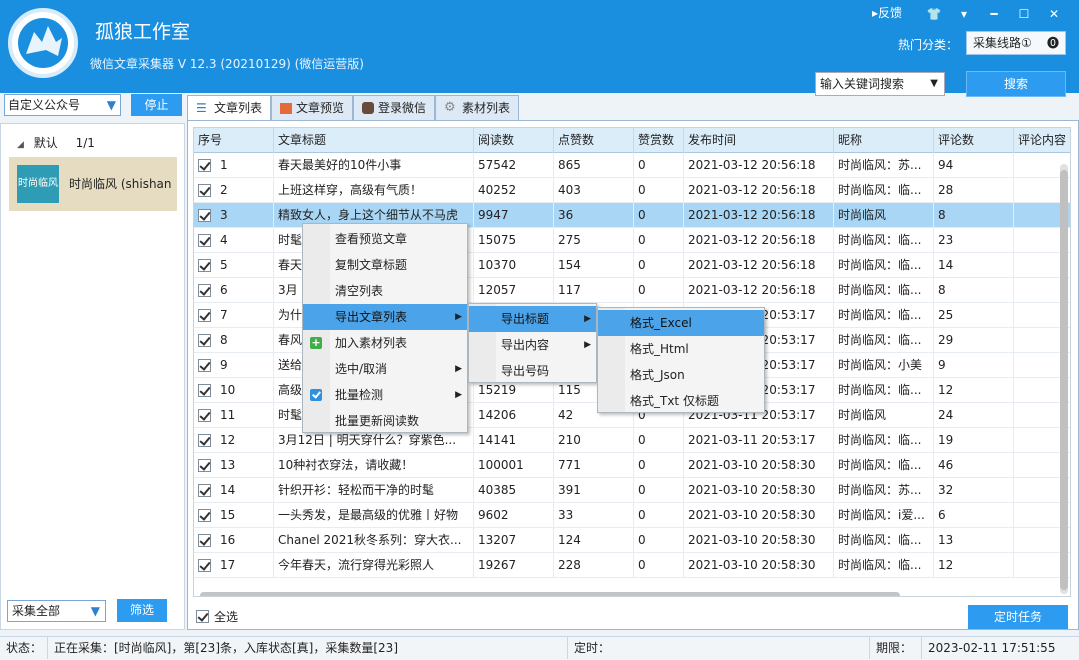 This screenshot has height=660, width=1079. I want to click on maximize-icon: ☐, so click(1024, 14).